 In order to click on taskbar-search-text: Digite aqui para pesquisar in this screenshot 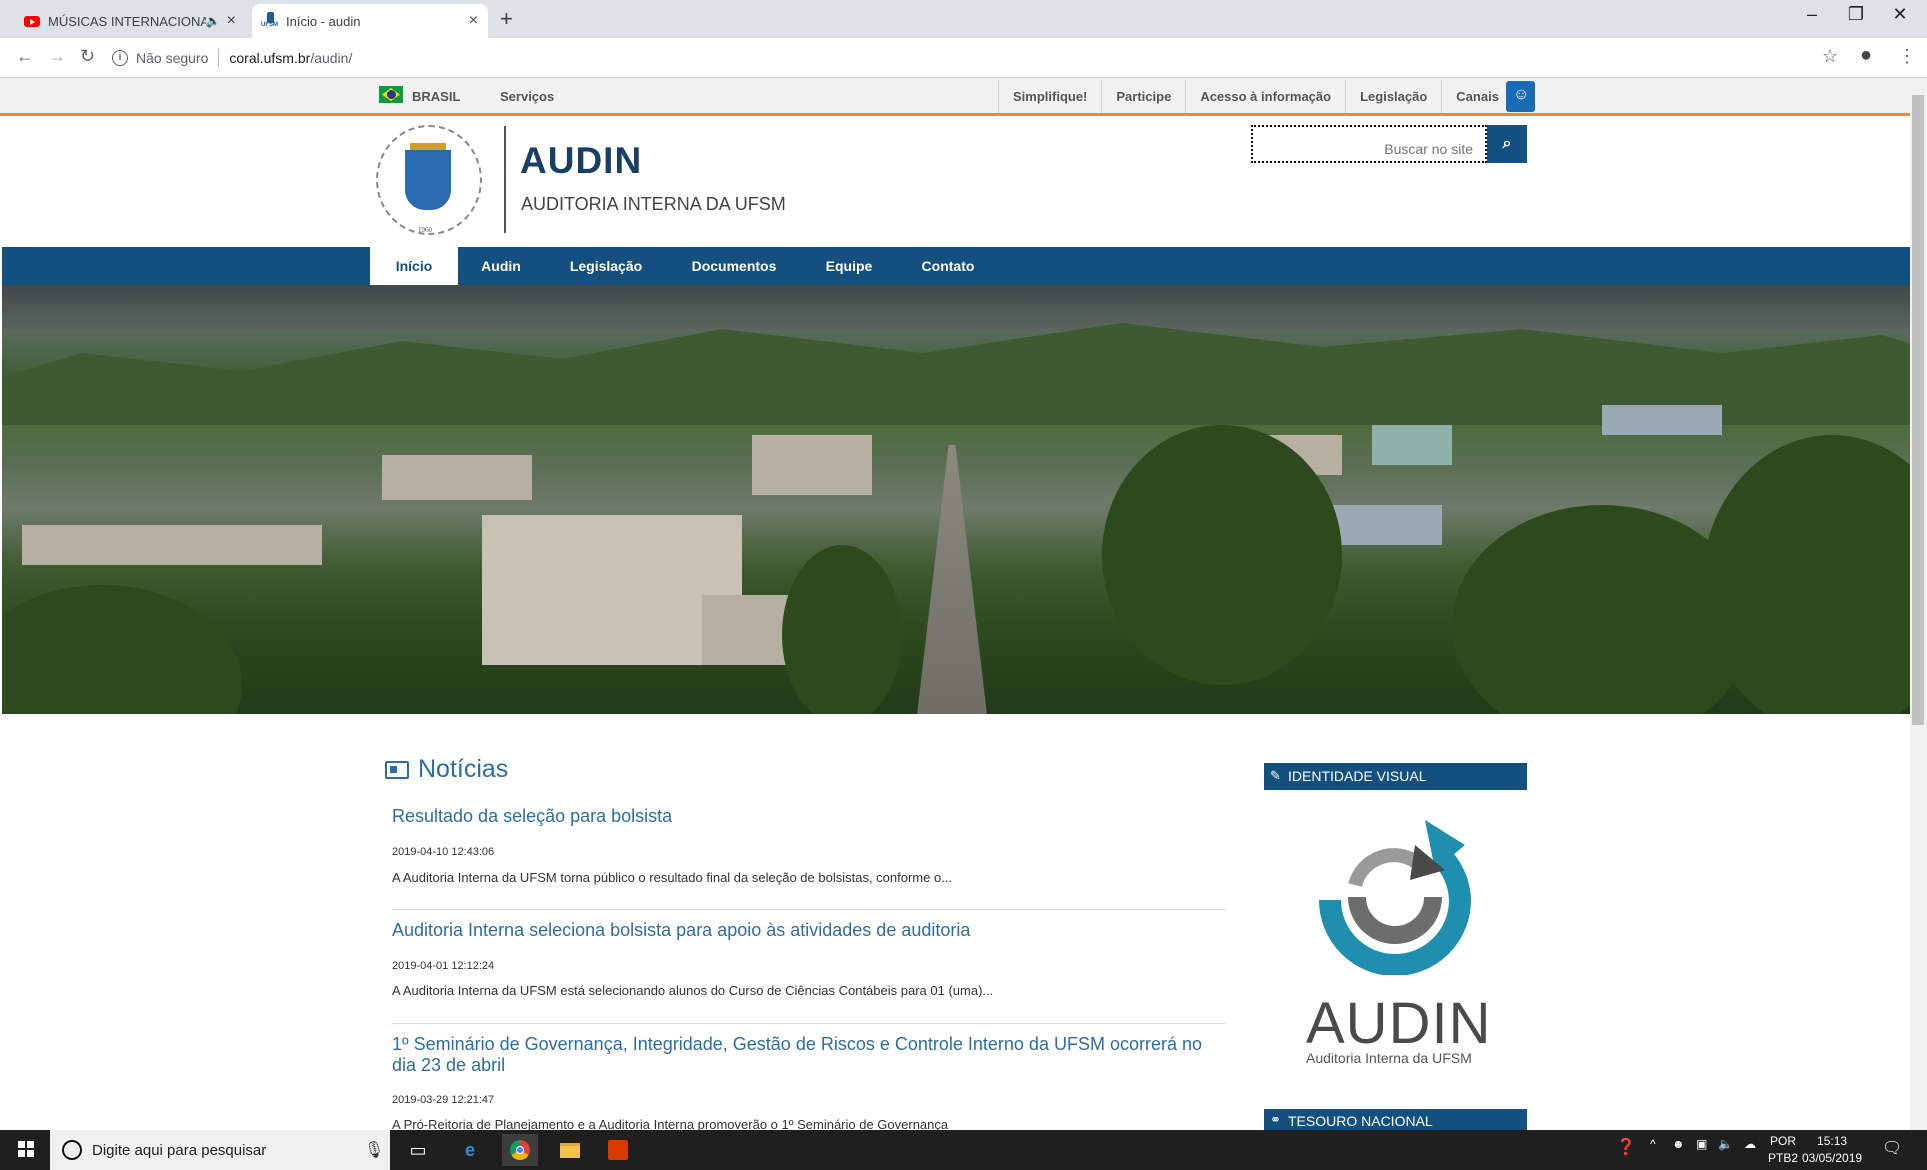, I will do `click(179, 1150)`.